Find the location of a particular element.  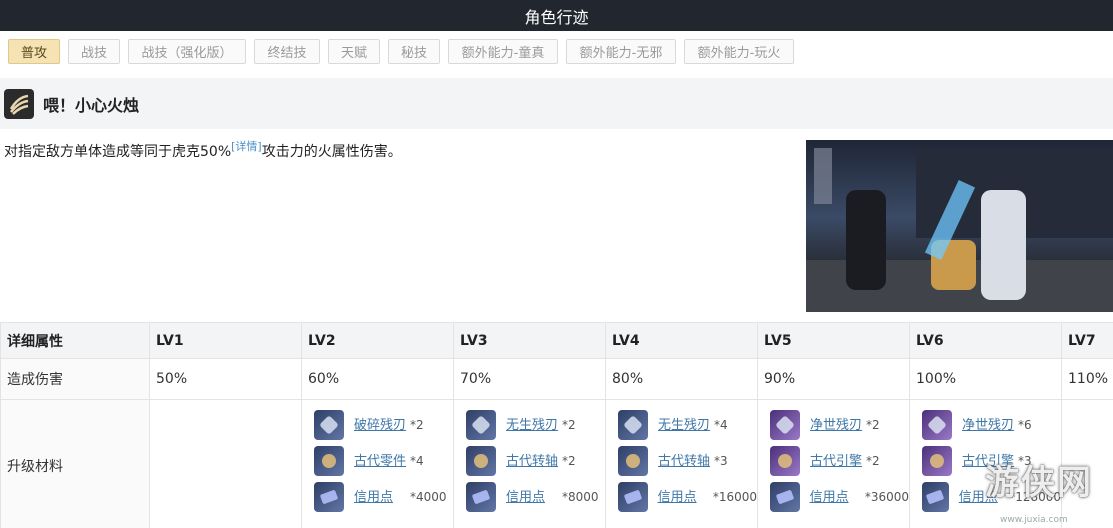

skill-name: 喂！小心火烛 is located at coordinates (91, 105).